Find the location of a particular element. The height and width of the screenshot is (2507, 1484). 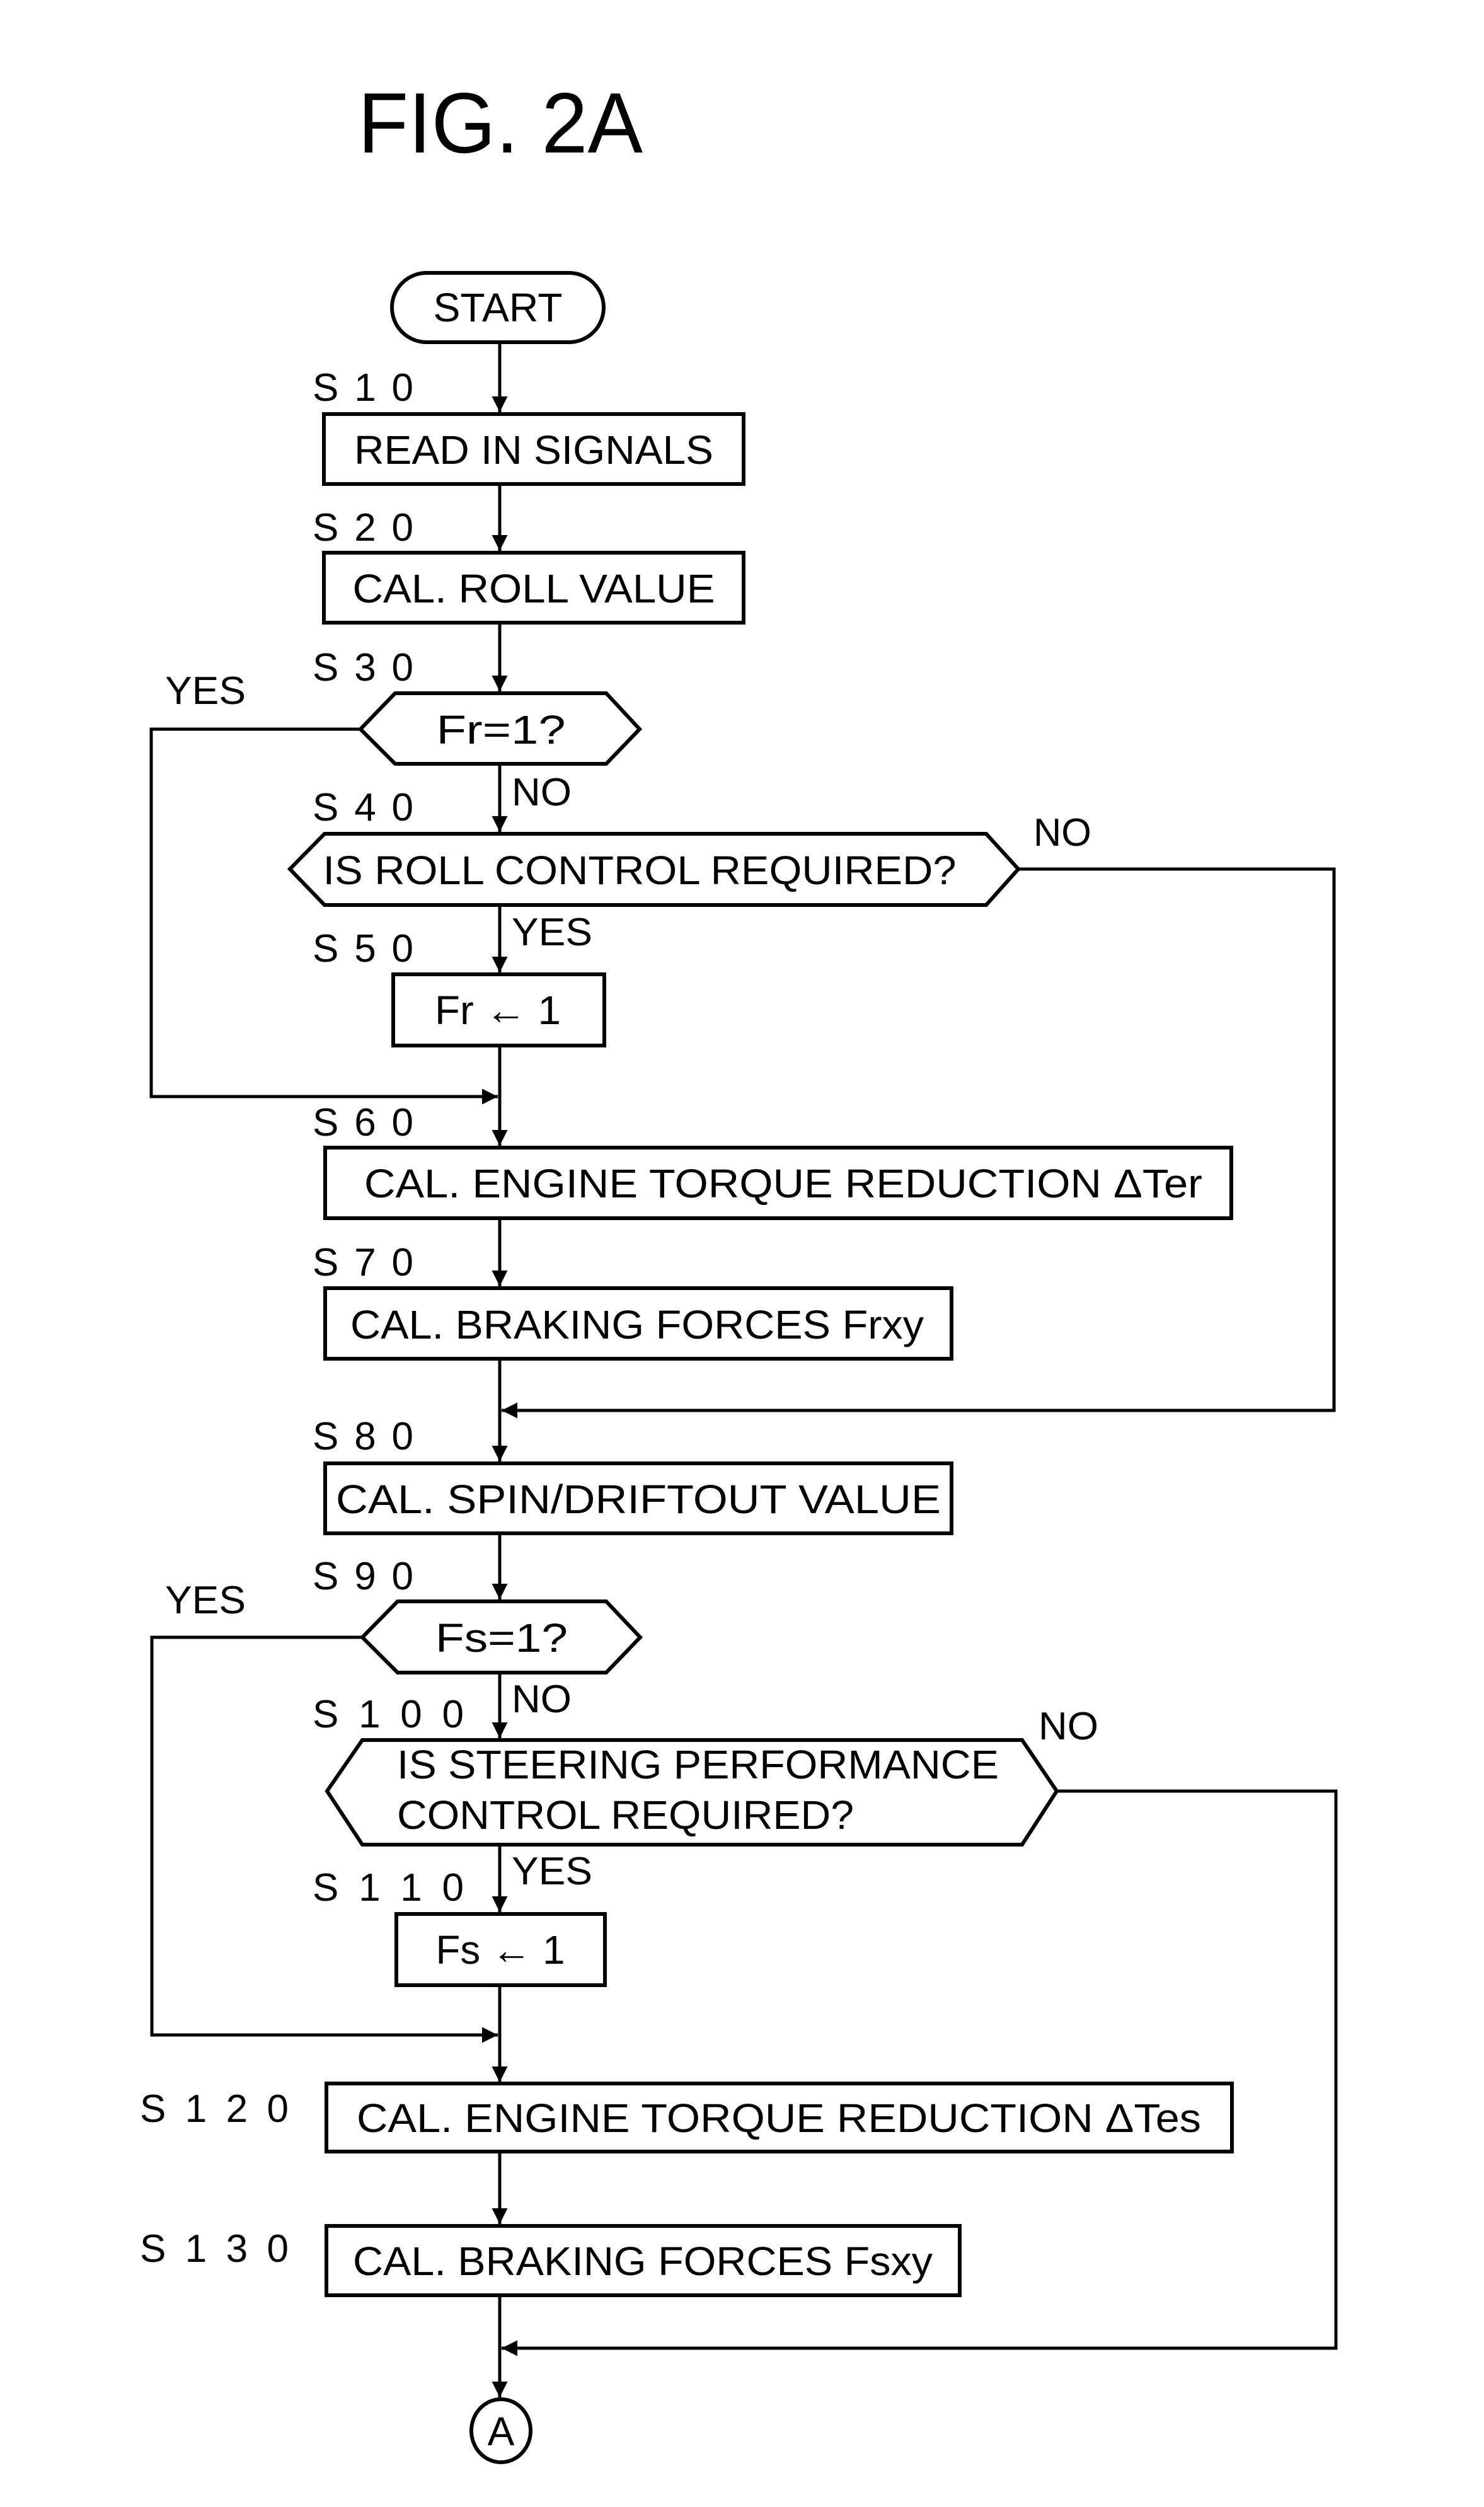

process-box-s60: CAL. ENGINE TORQUE REDUCTION ΔTer is located at coordinates (778, 1183).